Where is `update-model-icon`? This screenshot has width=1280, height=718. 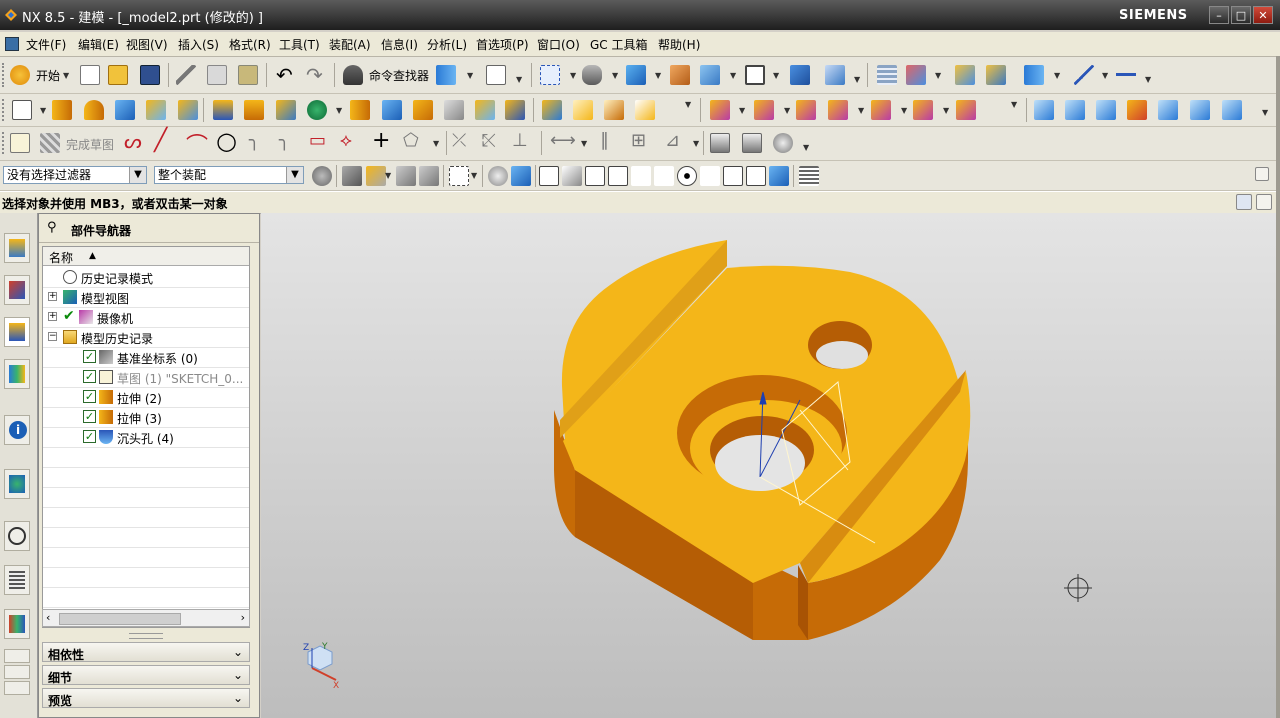
update-model-icon is located at coordinates (783, 143).